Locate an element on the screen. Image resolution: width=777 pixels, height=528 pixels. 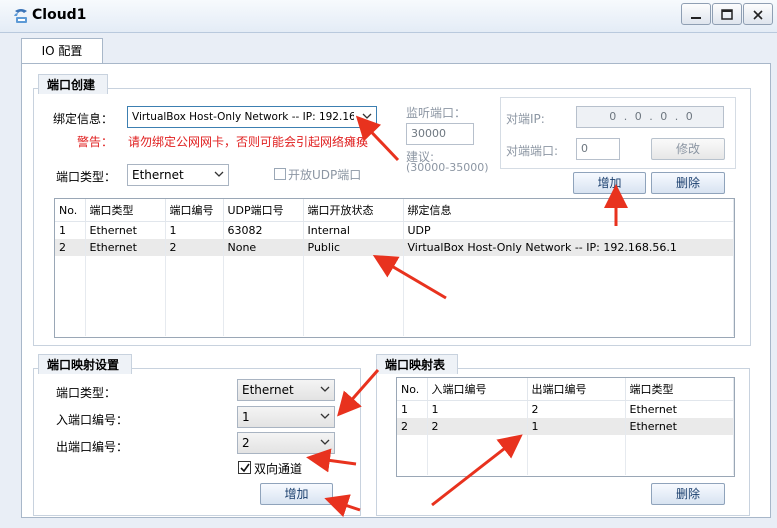
minimize-icon is located at coordinates (696, 18).